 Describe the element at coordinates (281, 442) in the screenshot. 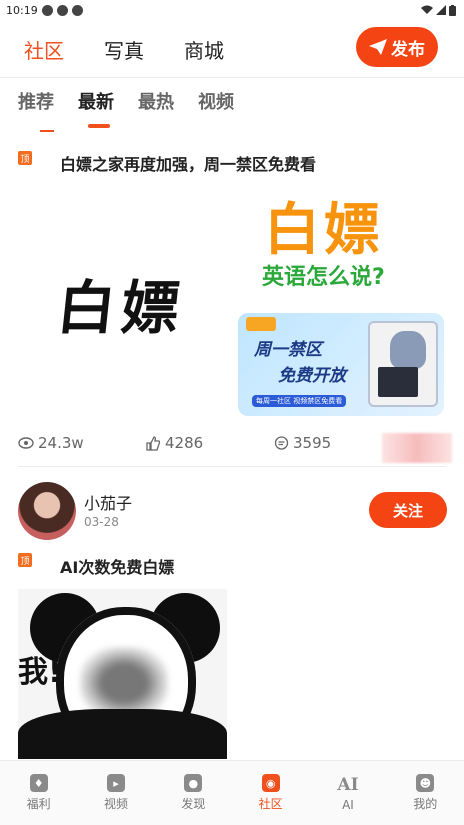

I see `comment-icon` at that location.